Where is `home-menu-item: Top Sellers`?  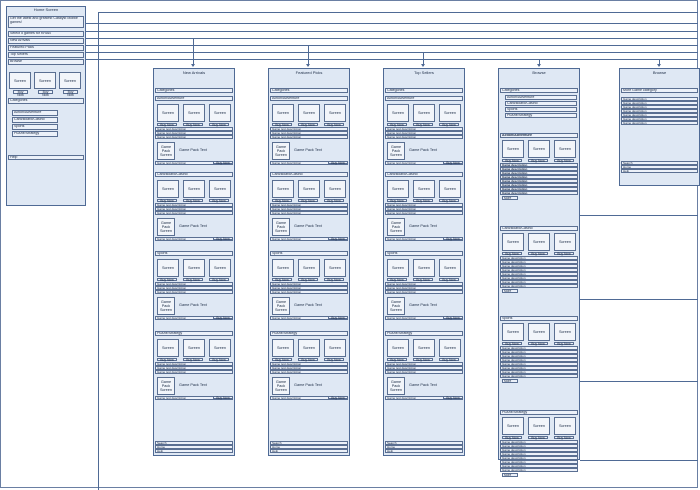 home-menu-item: Top Sellers is located at coordinates (46, 55).